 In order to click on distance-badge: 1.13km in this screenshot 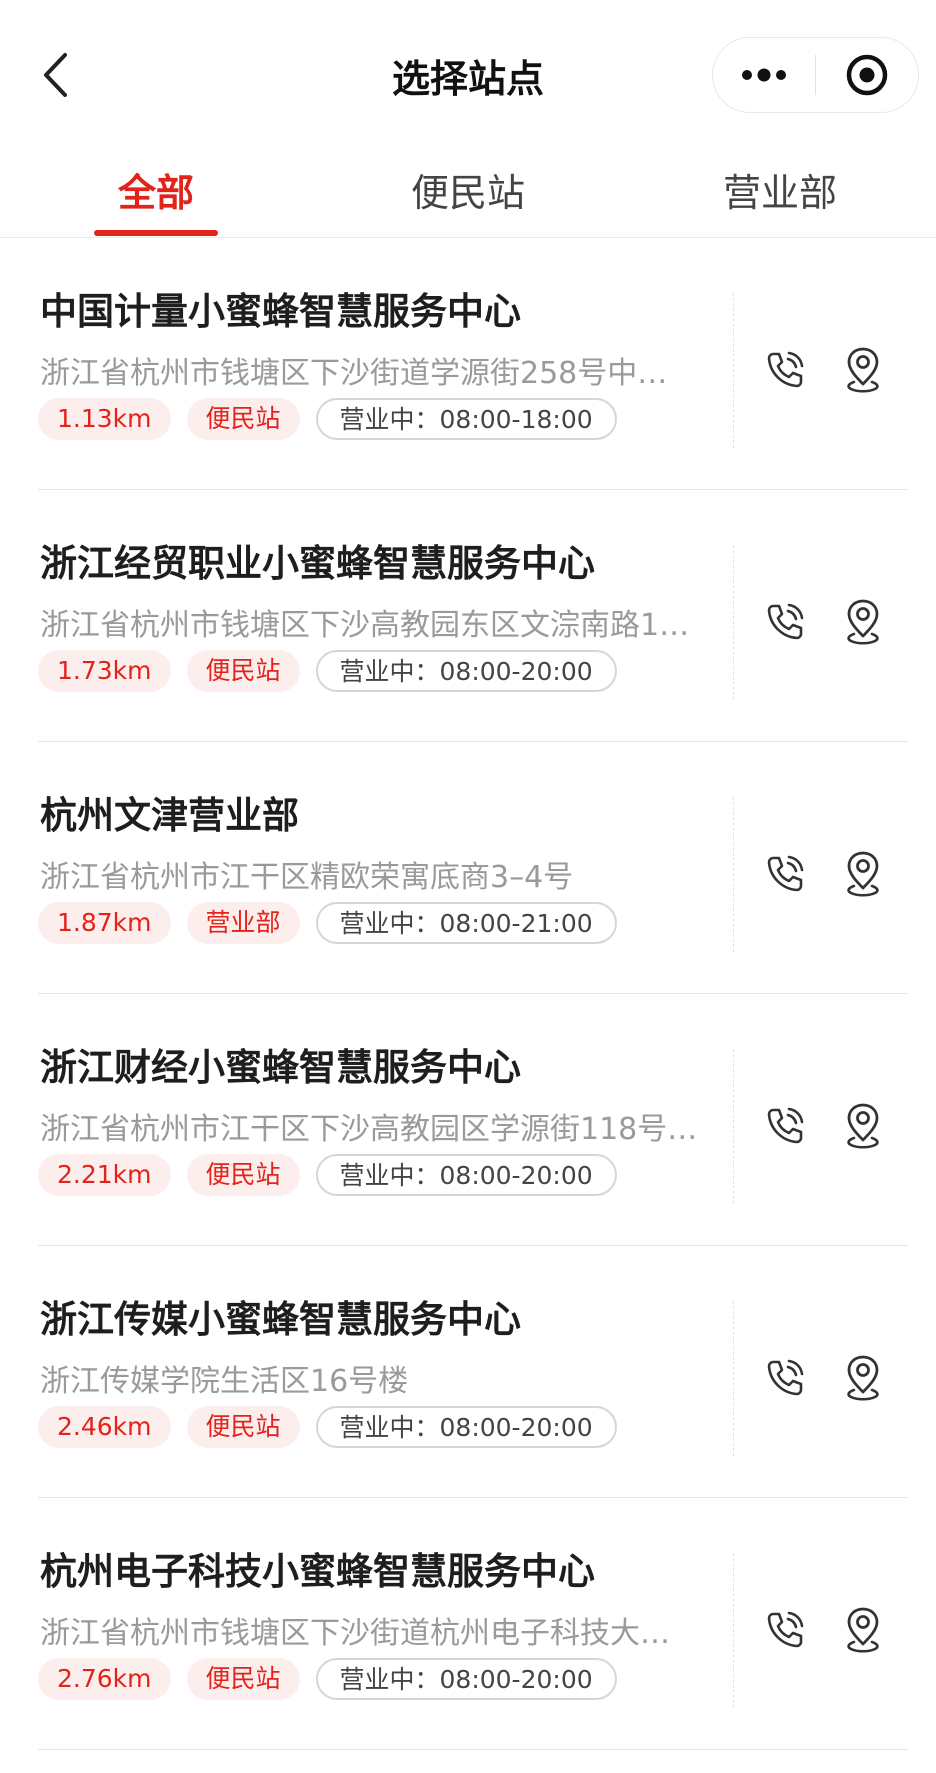, I will do `click(104, 419)`.